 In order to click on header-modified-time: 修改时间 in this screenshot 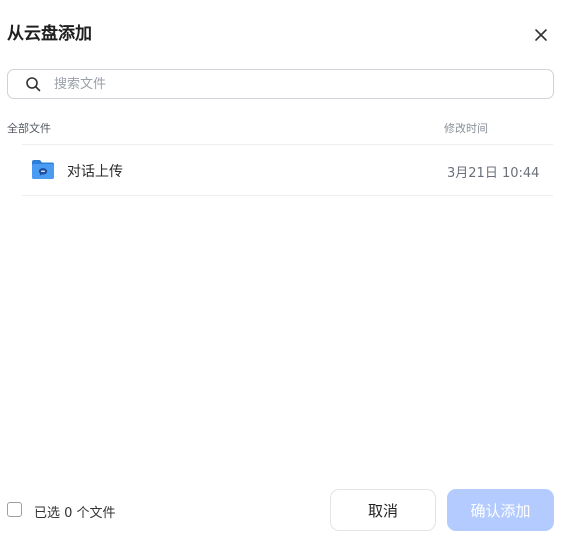, I will do `click(466, 128)`.